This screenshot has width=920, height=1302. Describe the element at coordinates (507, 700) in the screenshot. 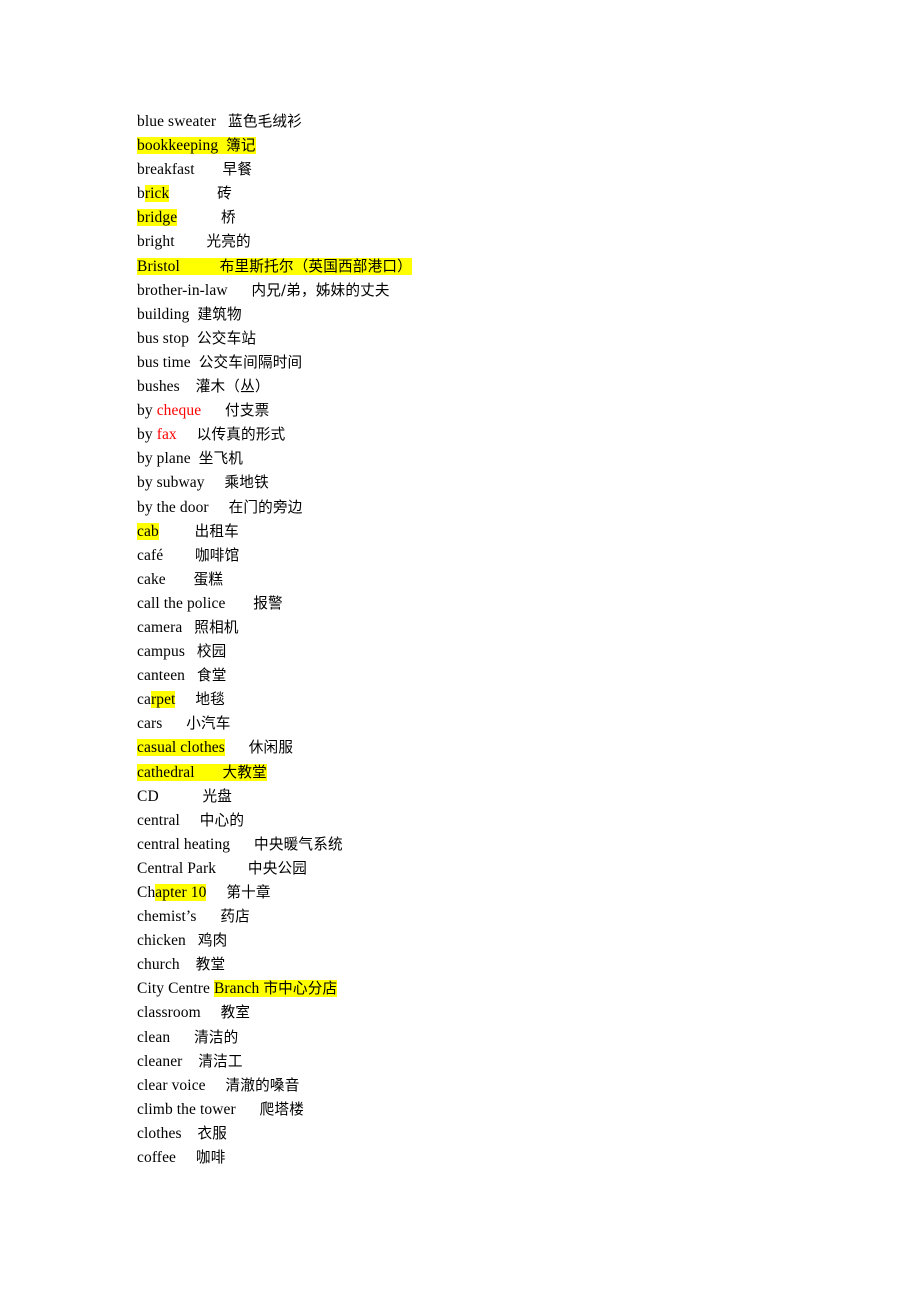

I see `glossary-entry: carpet 地毯` at that location.